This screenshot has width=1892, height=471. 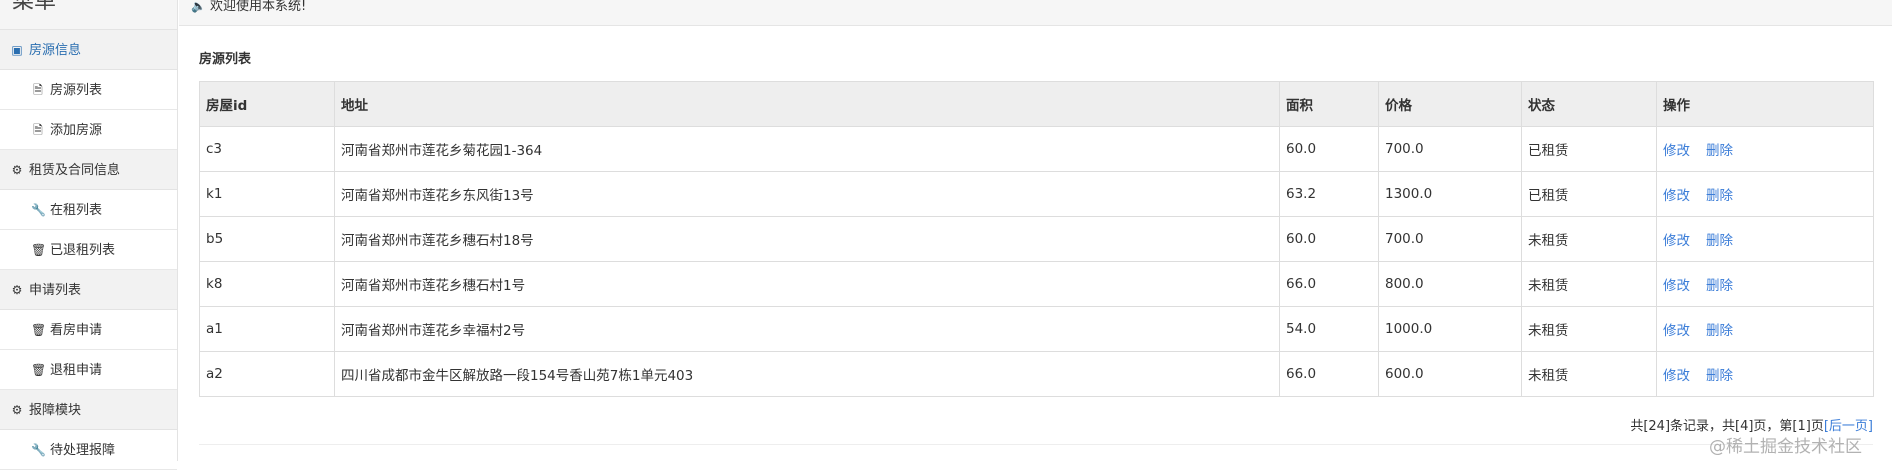 What do you see at coordinates (1035, 13) in the screenshot?
I see `top-bar: 🔈 欢迎使用本系统!` at bounding box center [1035, 13].